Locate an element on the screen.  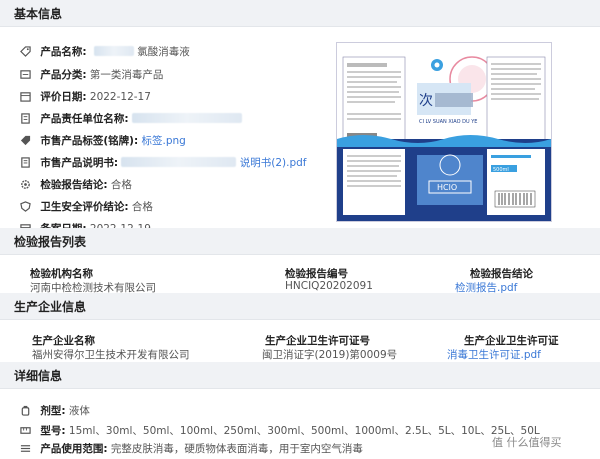
ruler-icon is located at coordinates (25, 430).